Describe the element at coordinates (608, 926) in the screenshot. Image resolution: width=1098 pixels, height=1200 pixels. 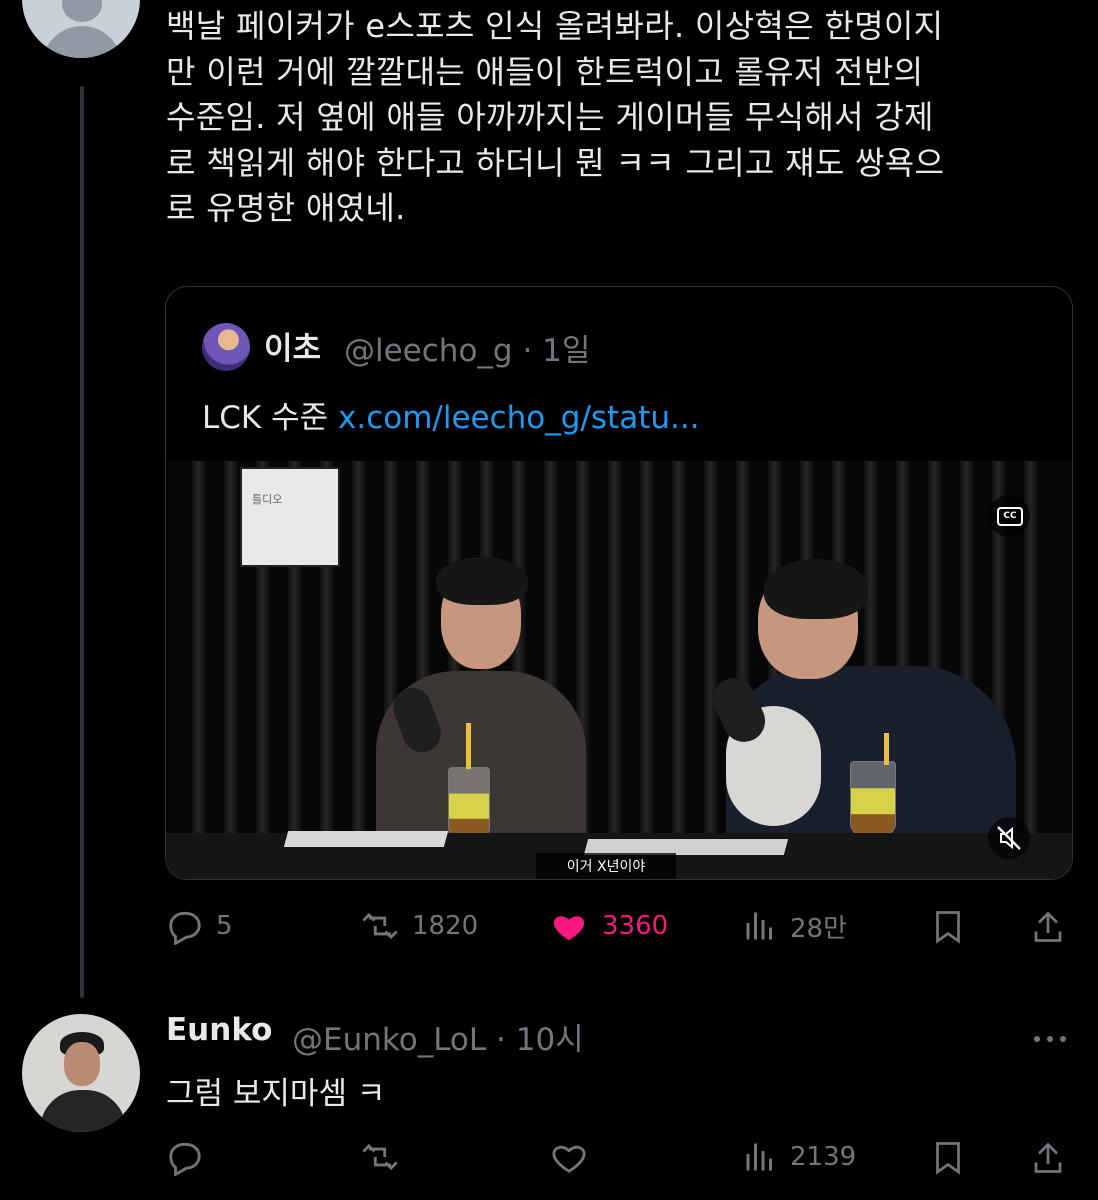
I see `like-button: 3360` at that location.